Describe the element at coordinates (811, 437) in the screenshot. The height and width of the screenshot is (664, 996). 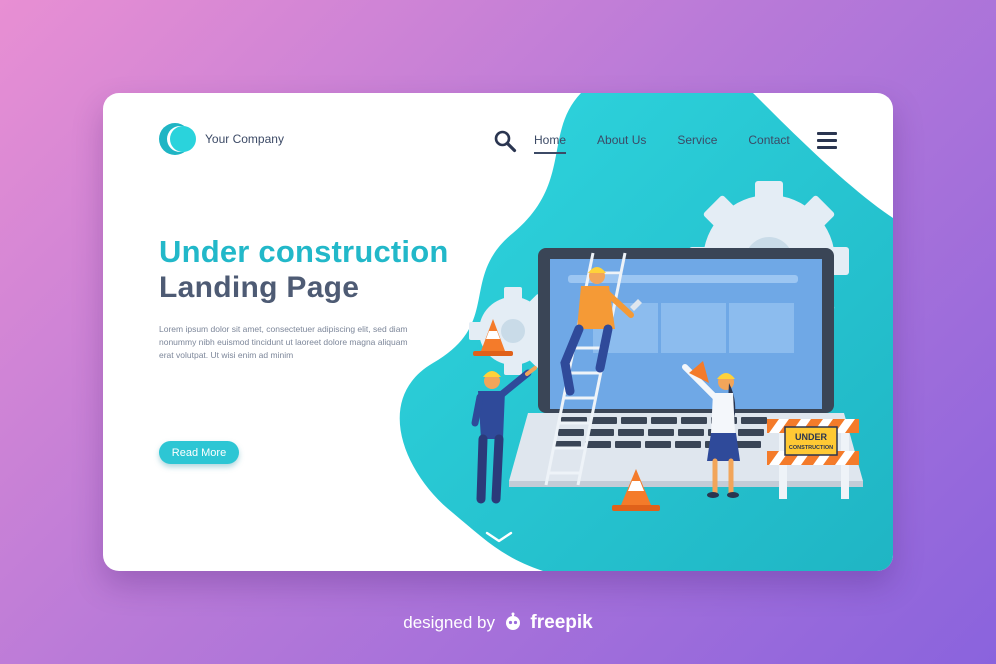
I see `sign-line-1: UNDER` at that location.